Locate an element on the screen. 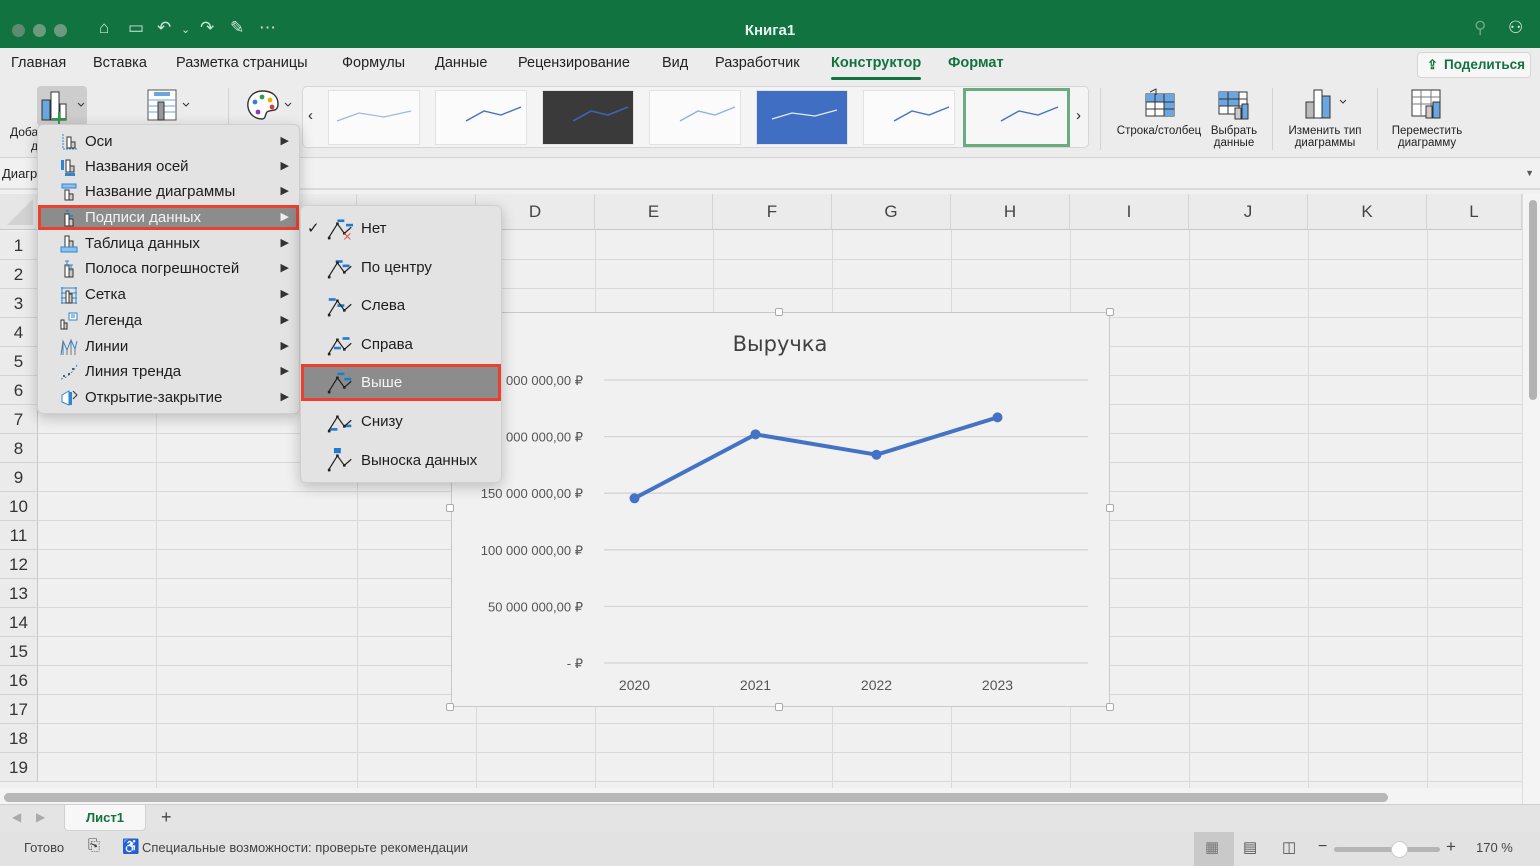 The image size is (1540, 866). next-sheet-button: ▶ is located at coordinates (40, 817).